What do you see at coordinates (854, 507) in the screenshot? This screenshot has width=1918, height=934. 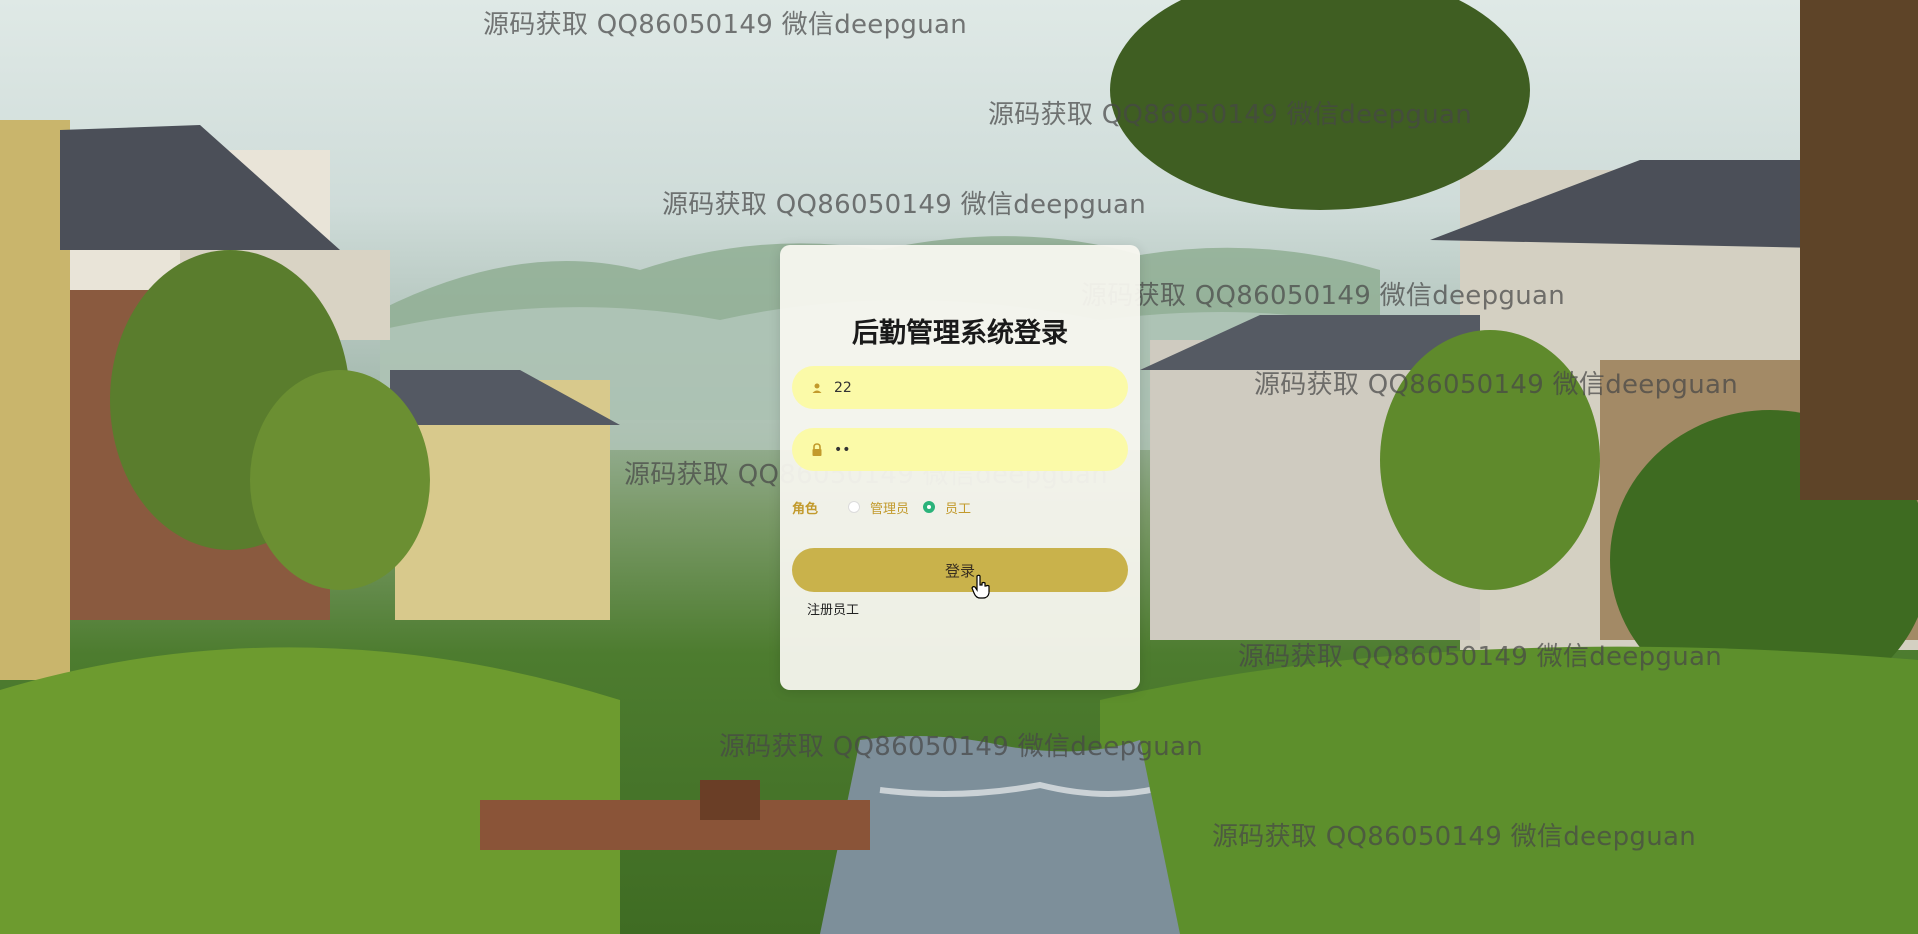 I see `radio-admin` at bounding box center [854, 507].